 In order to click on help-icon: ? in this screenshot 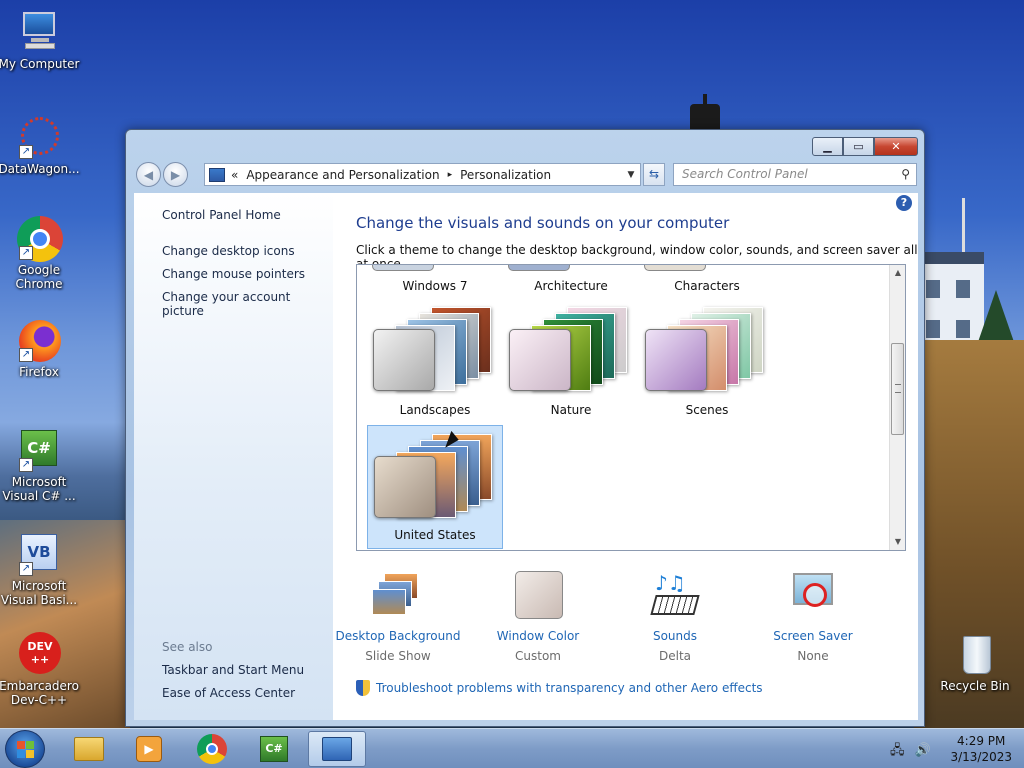, I will do `click(904, 203)`.